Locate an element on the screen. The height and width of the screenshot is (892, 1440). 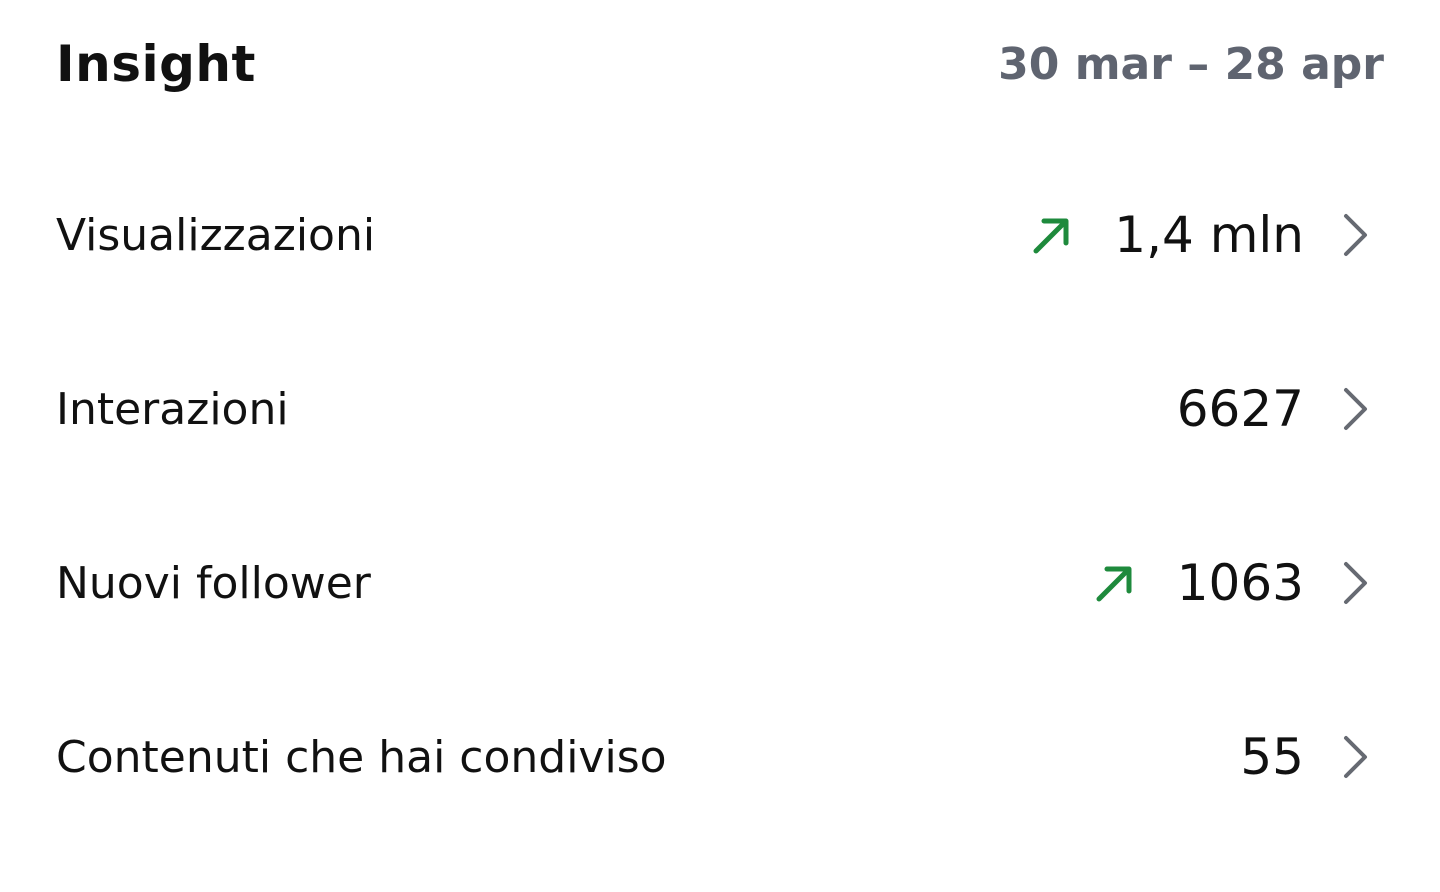
metric-label: Nuovi follower is located at coordinates (213, 583).